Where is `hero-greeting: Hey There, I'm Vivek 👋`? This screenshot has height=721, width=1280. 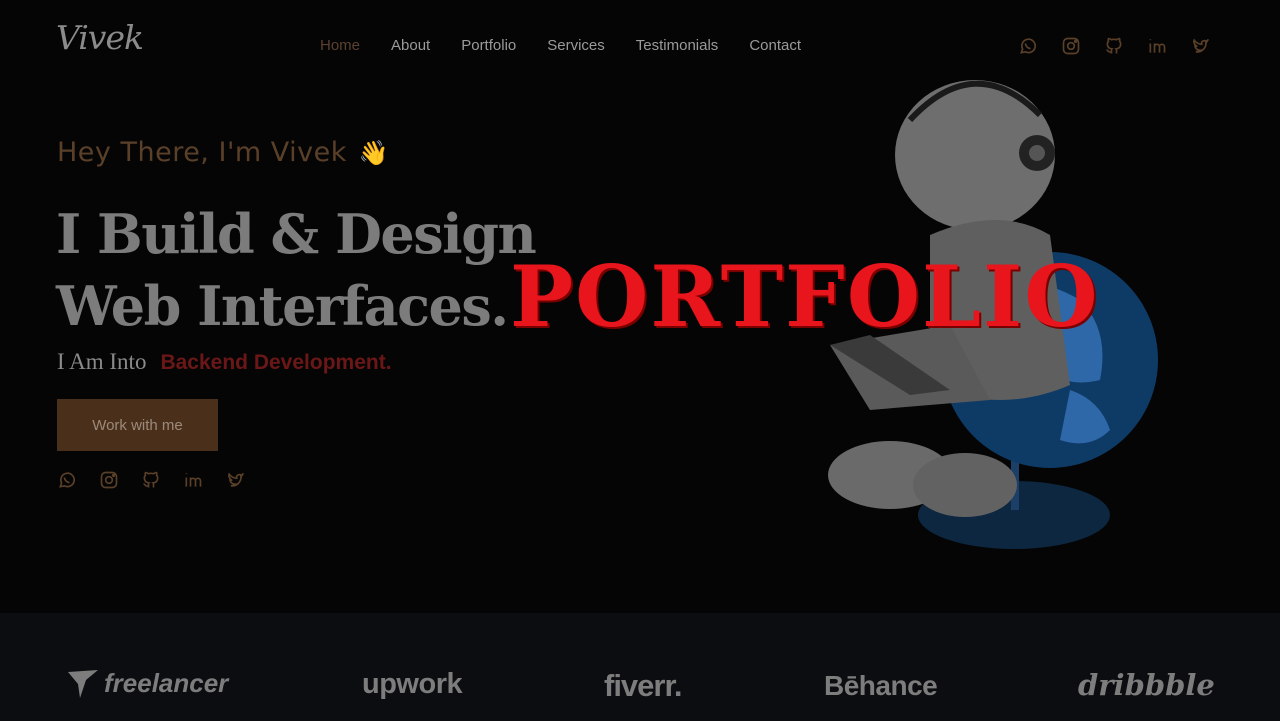
hero-greeting: Hey There, I'm Vivek 👋 is located at coordinates (223, 152).